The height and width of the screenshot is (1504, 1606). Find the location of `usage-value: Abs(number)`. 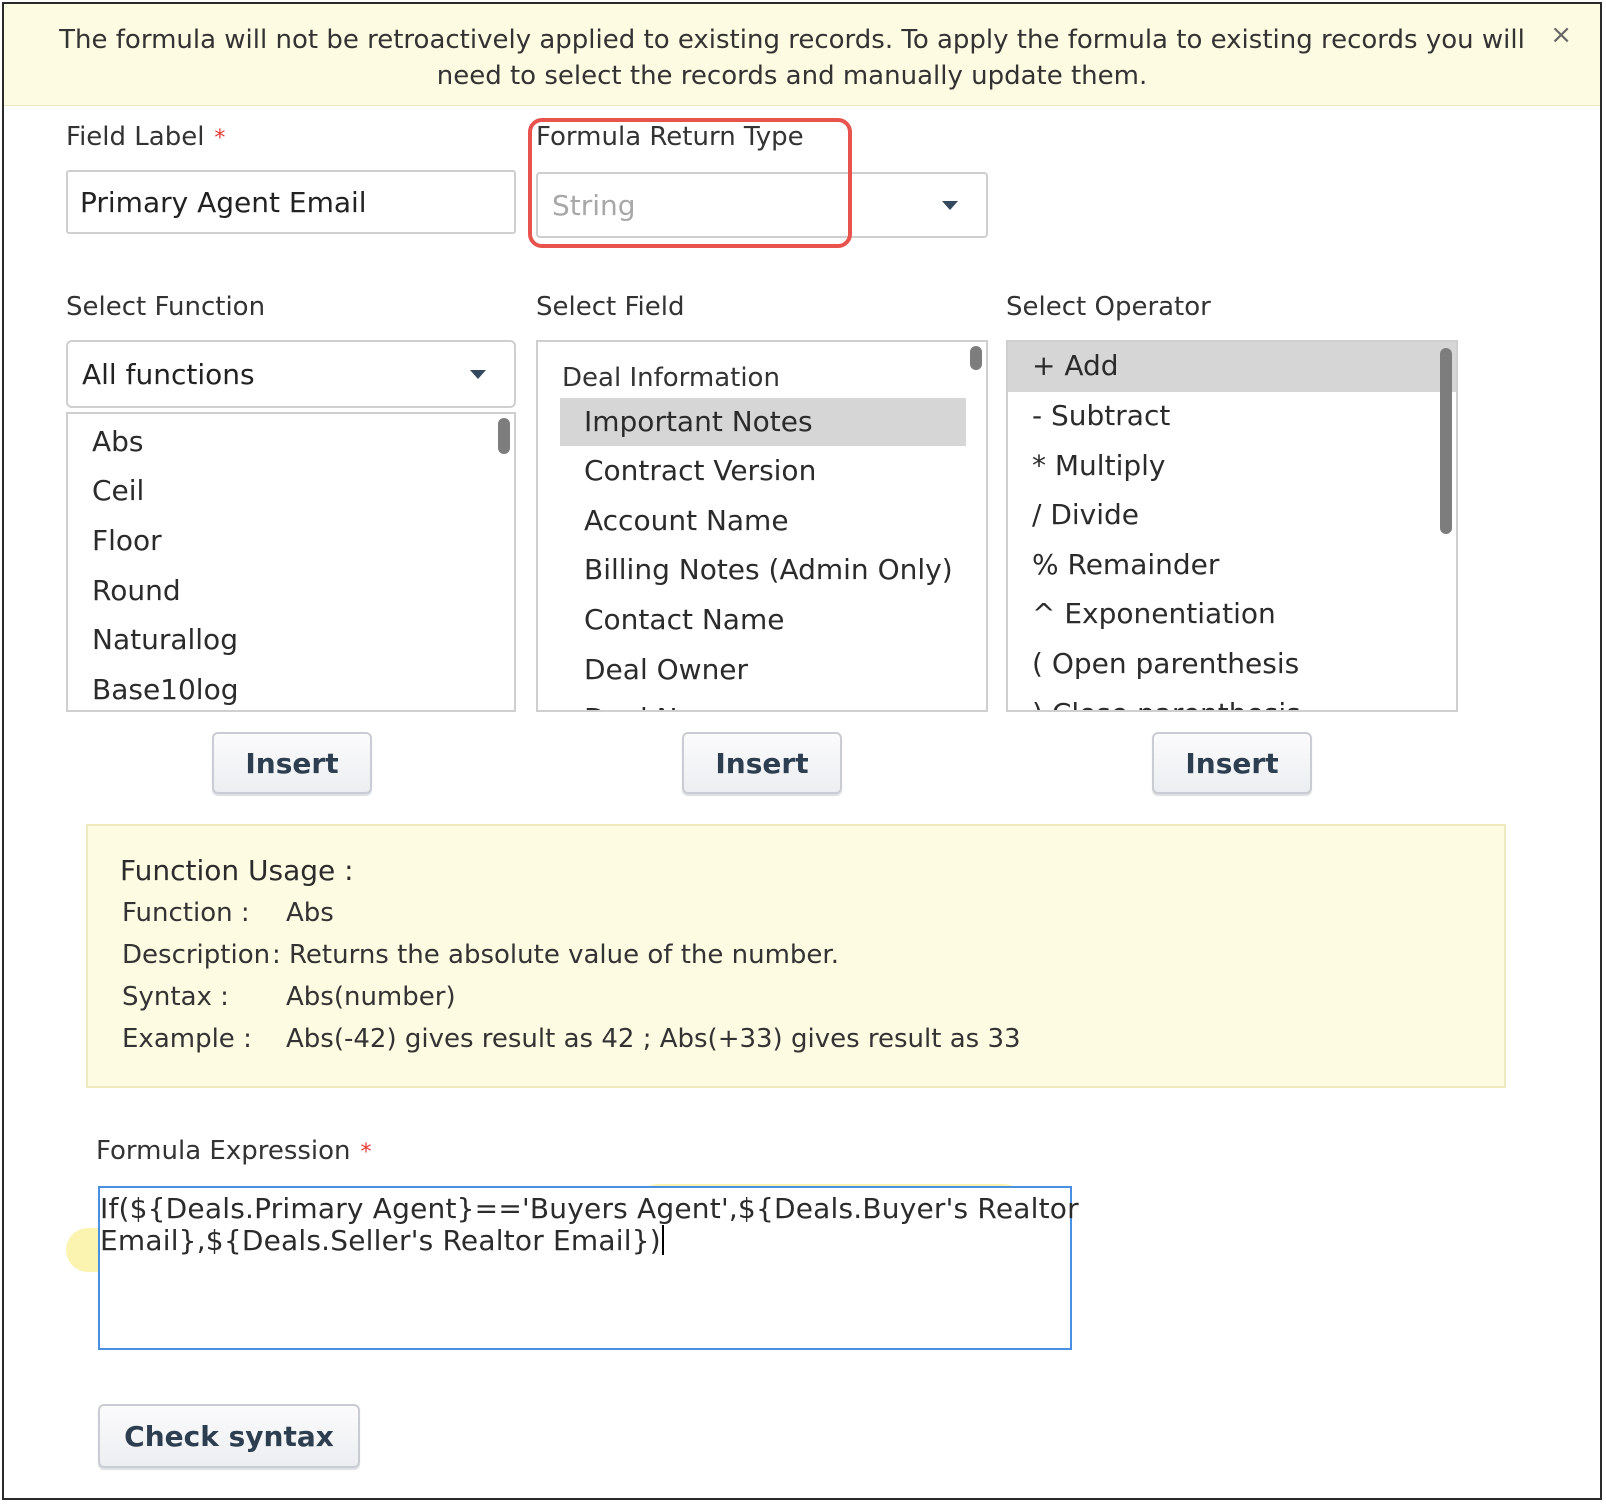

usage-value: Abs(number) is located at coordinates (371, 997).